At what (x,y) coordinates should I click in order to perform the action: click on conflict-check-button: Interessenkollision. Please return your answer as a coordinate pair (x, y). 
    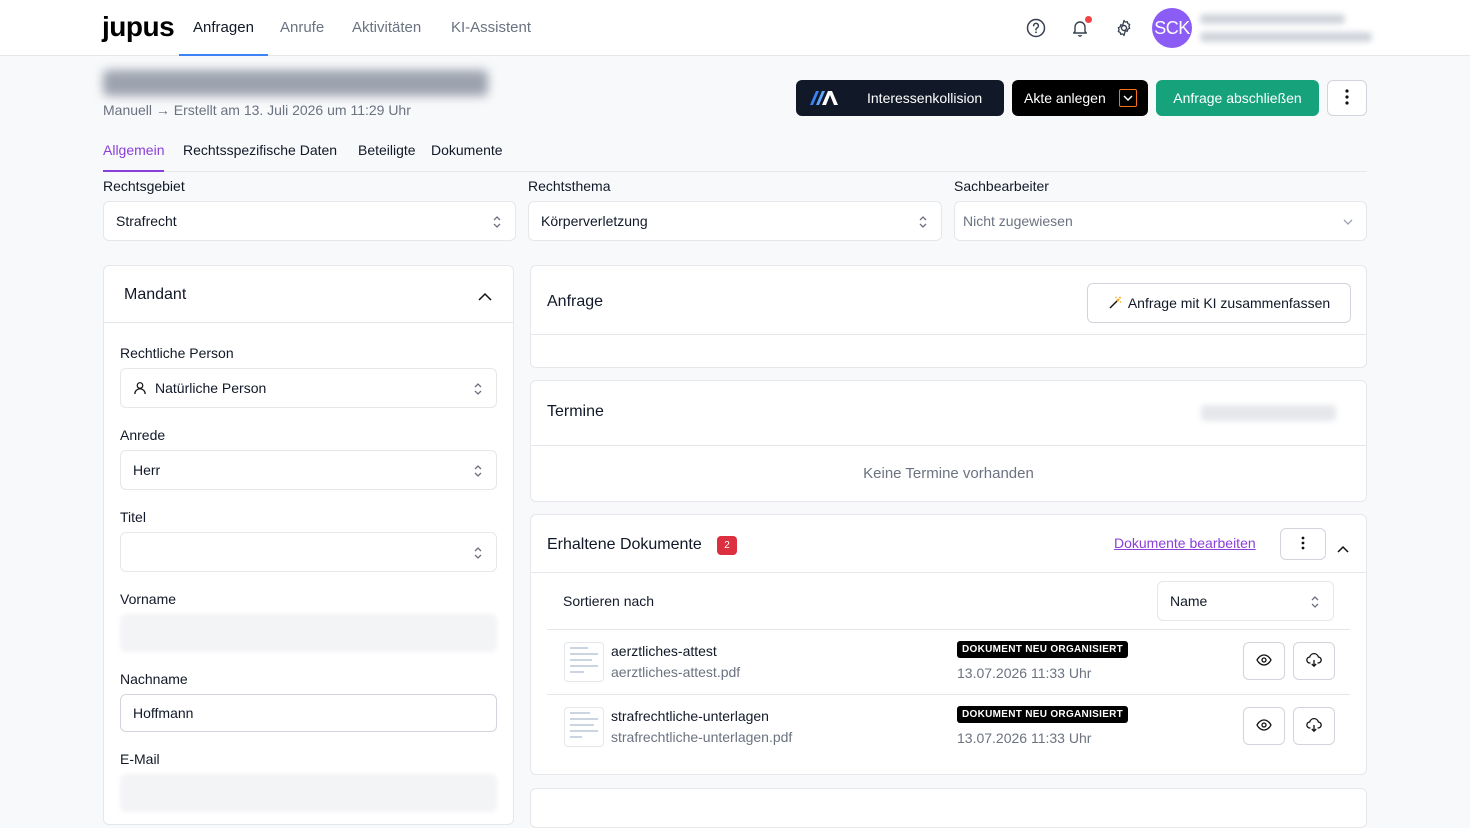
    Looking at the image, I should click on (900, 98).